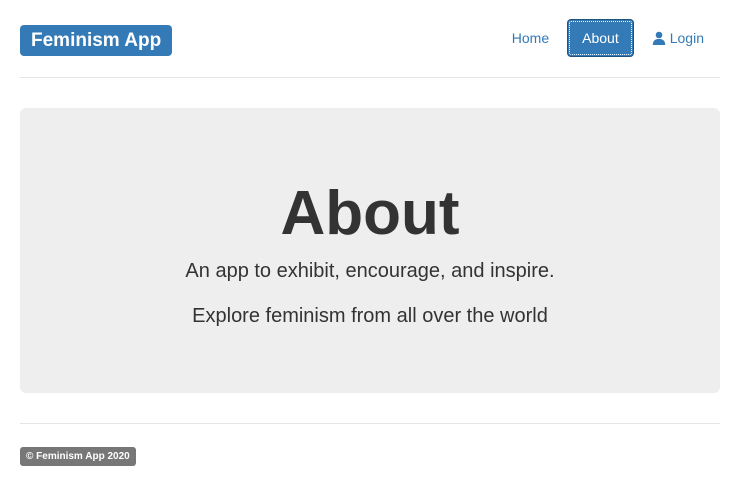  I want to click on nav-about-link: About, so click(600, 38).